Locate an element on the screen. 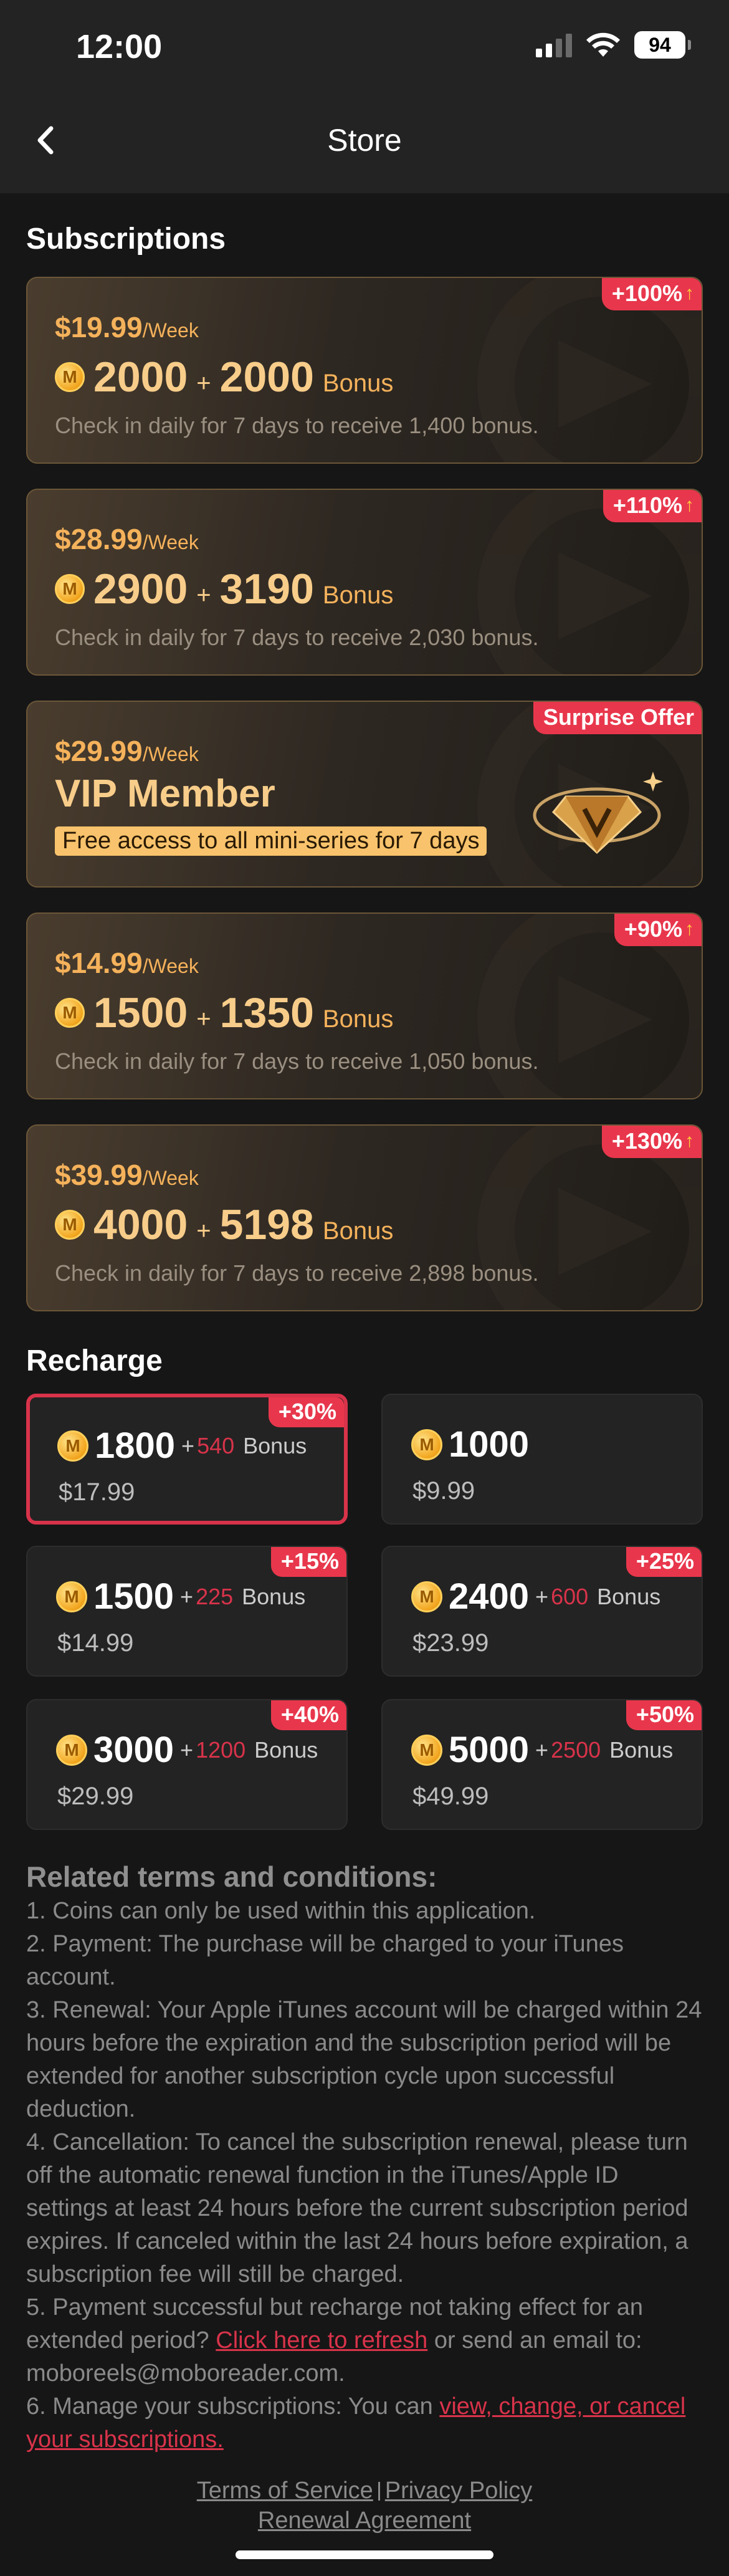 Image resolution: width=729 pixels, height=2576 pixels. status-bar: 12:00 94 is located at coordinates (364, 47).